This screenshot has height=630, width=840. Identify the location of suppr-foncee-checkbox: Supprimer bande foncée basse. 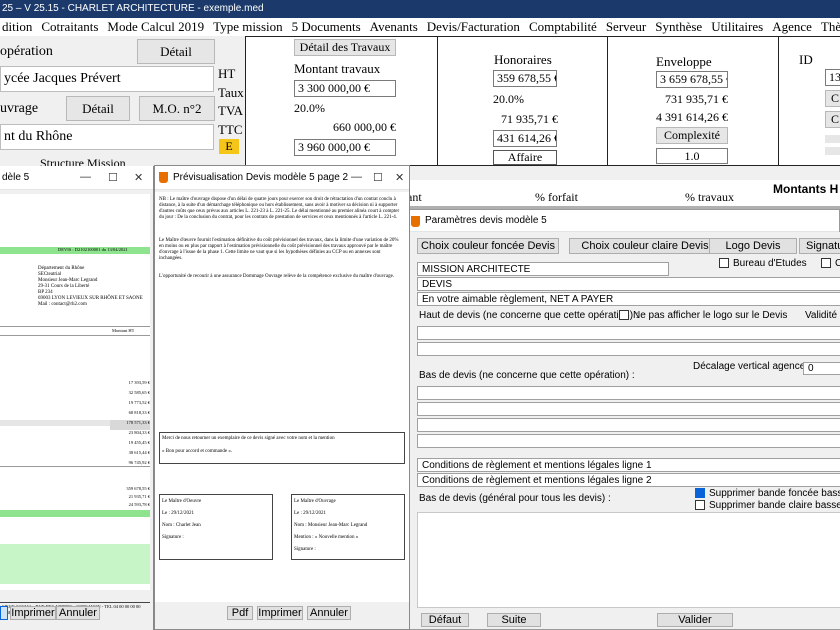
(767, 493).